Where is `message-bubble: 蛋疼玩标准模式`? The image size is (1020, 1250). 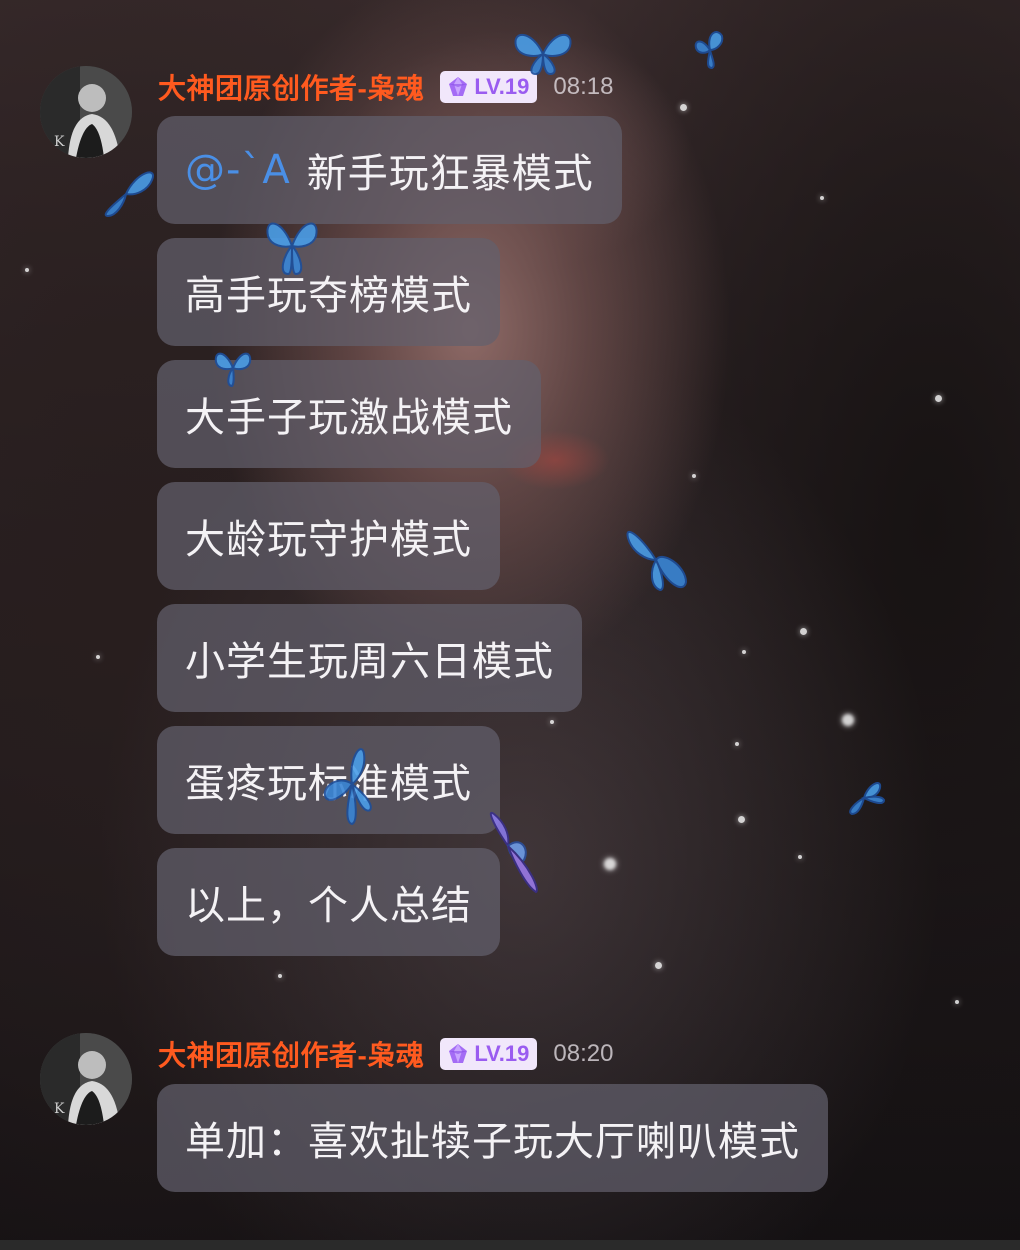
message-bubble: 蛋疼玩标准模式 is located at coordinates (328, 780).